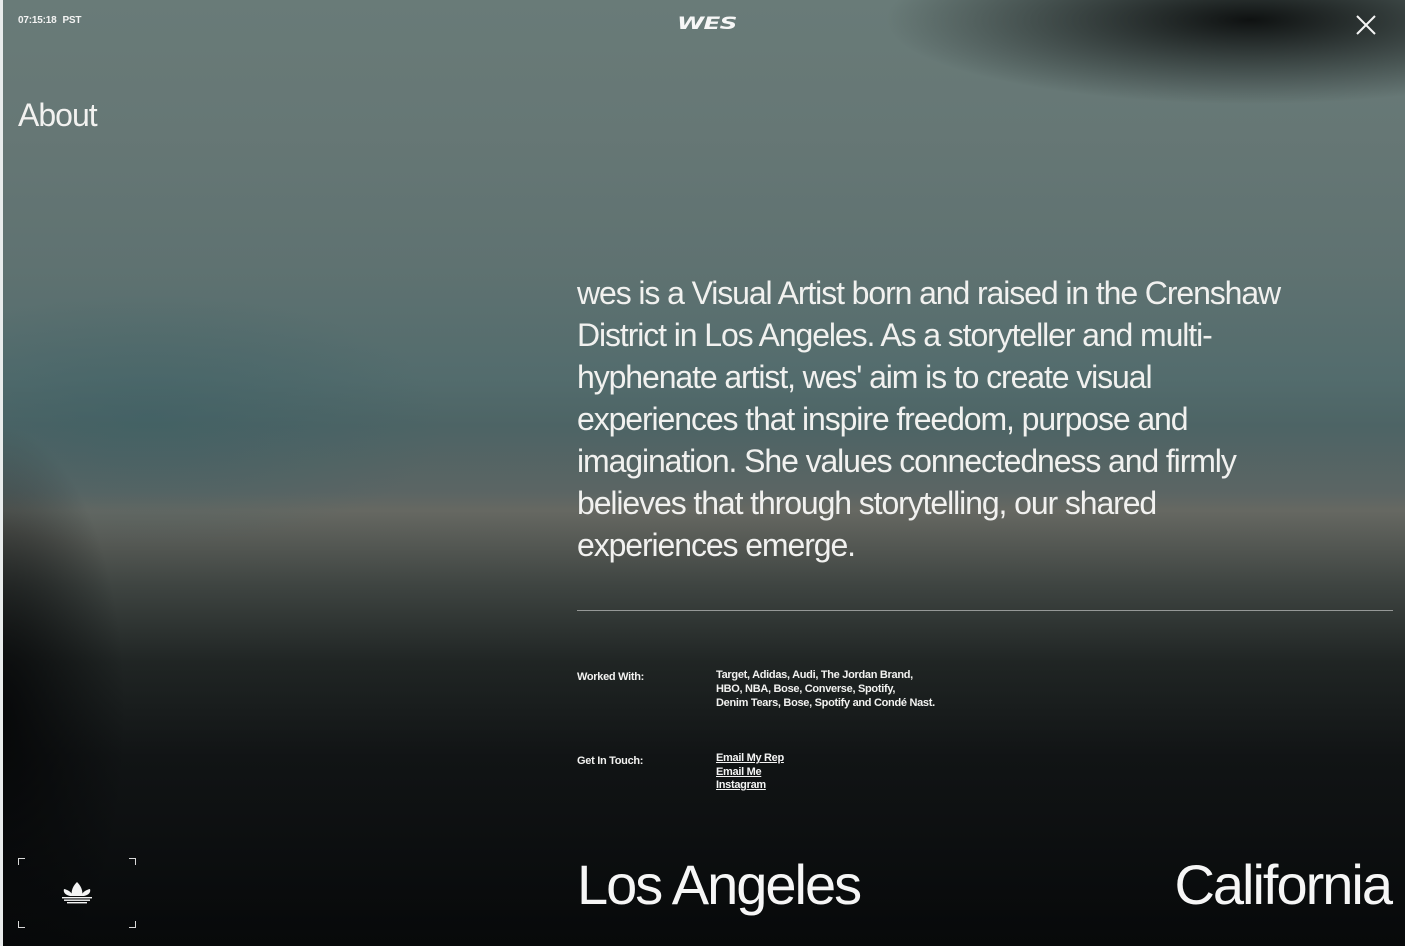  Describe the element at coordinates (985, 610) in the screenshot. I see `section-divider` at that location.